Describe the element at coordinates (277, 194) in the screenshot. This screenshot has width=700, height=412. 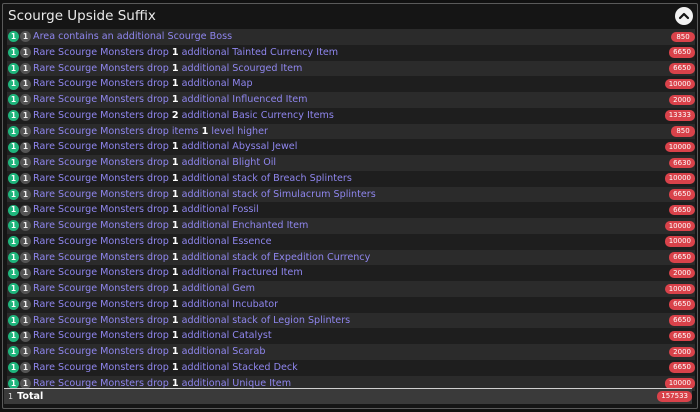
I see `mod-text-suffix: additional stack of Simulacrum Splinters` at that location.